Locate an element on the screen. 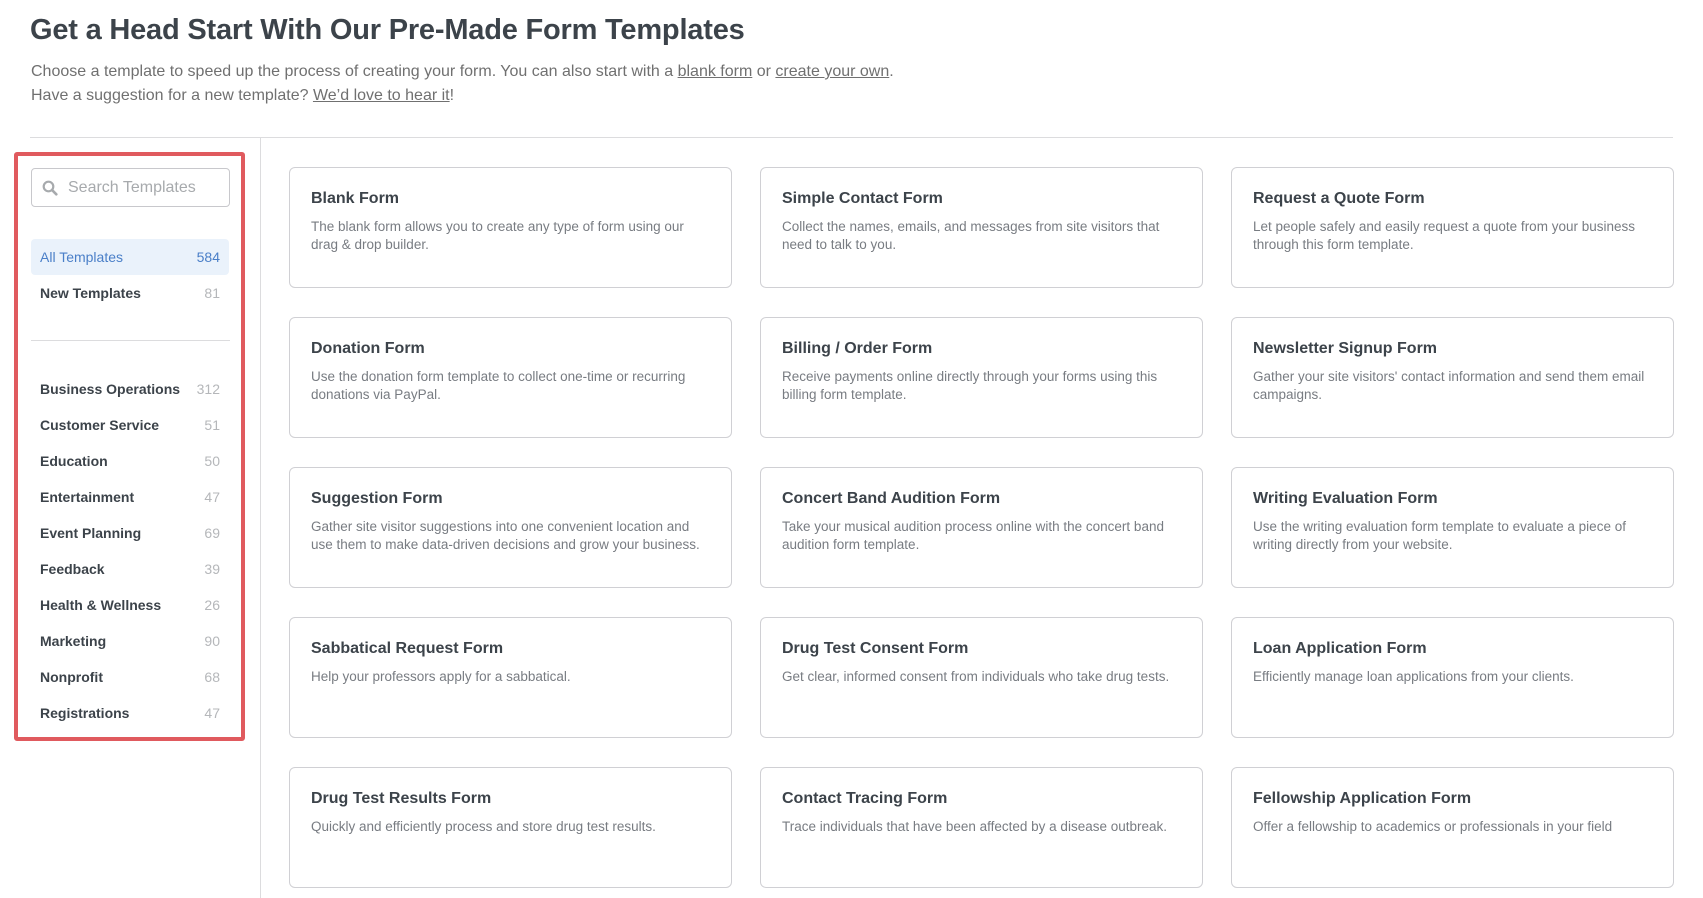 Image resolution: width=1703 pixels, height=898 pixels. sidebar-item-count: 68 is located at coordinates (212, 677).